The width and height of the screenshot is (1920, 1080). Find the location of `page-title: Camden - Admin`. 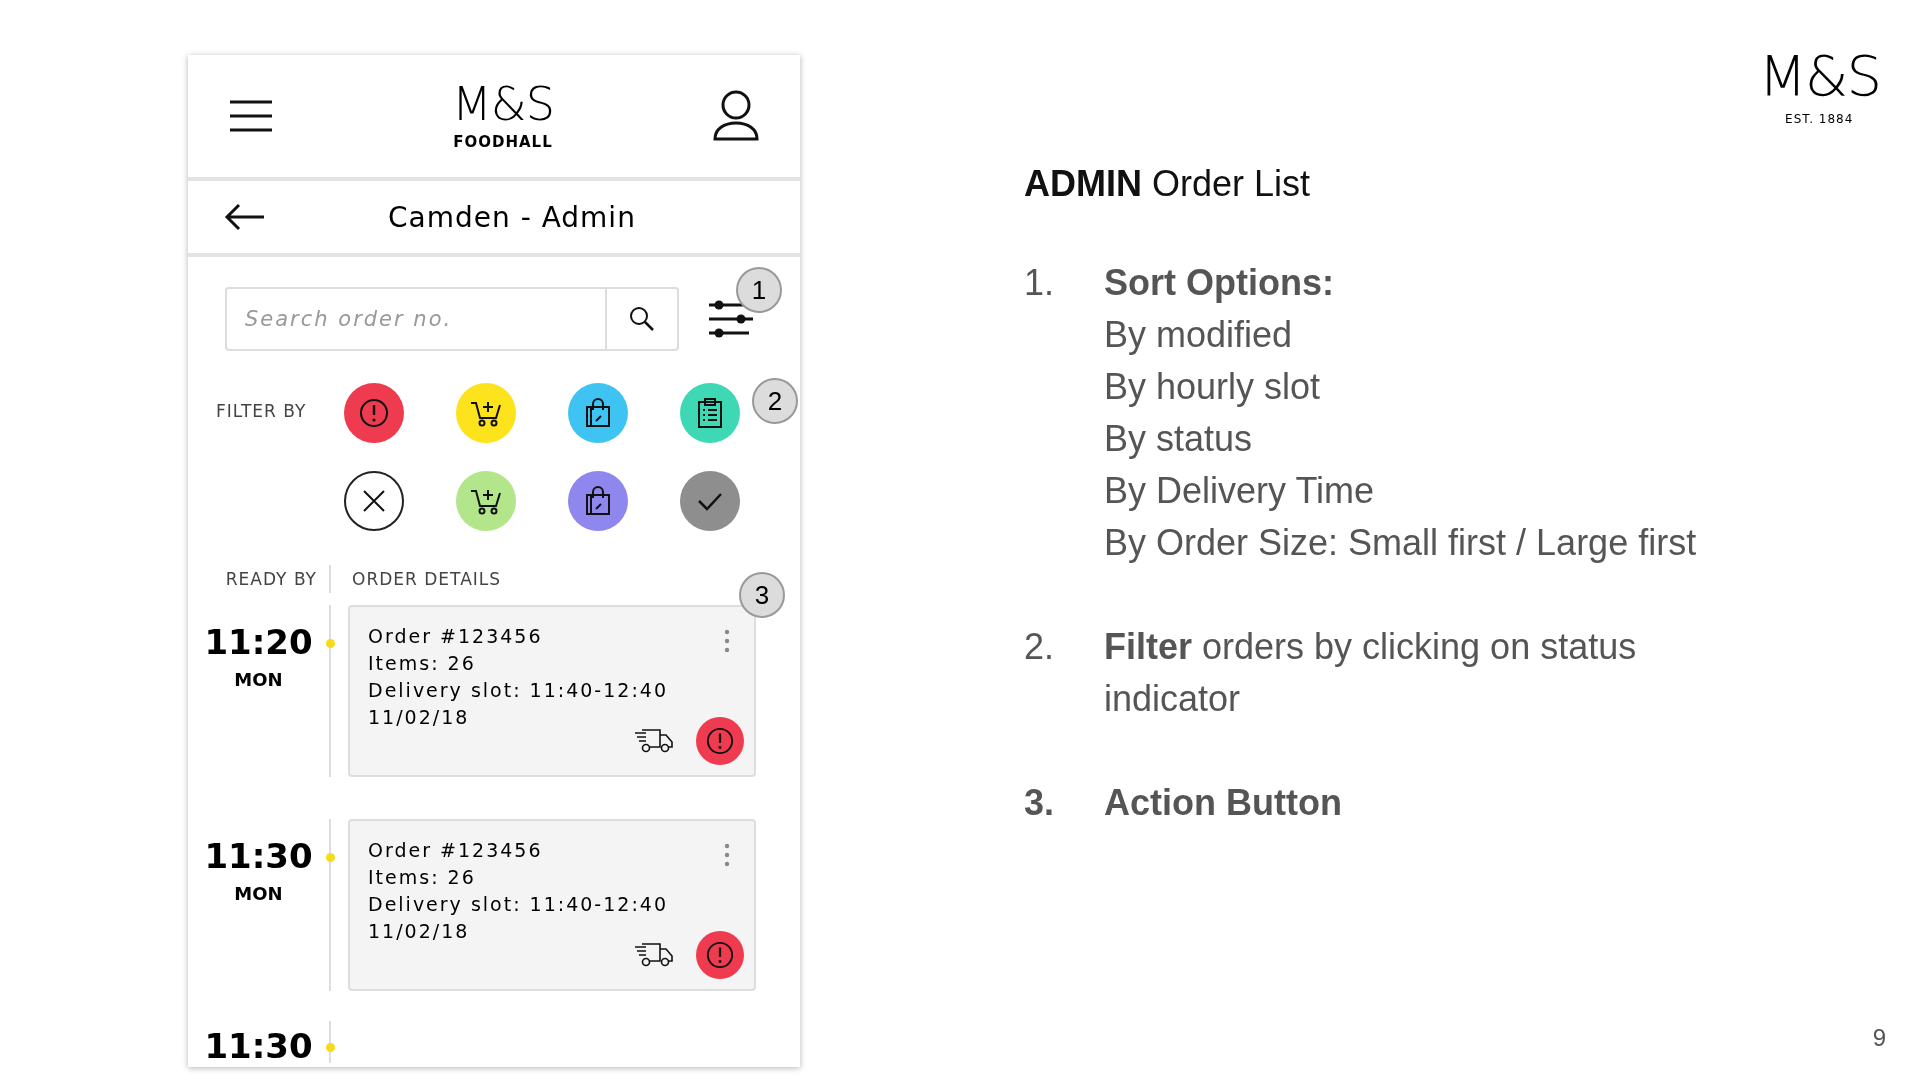

page-title: Camden - Admin is located at coordinates (512, 217).